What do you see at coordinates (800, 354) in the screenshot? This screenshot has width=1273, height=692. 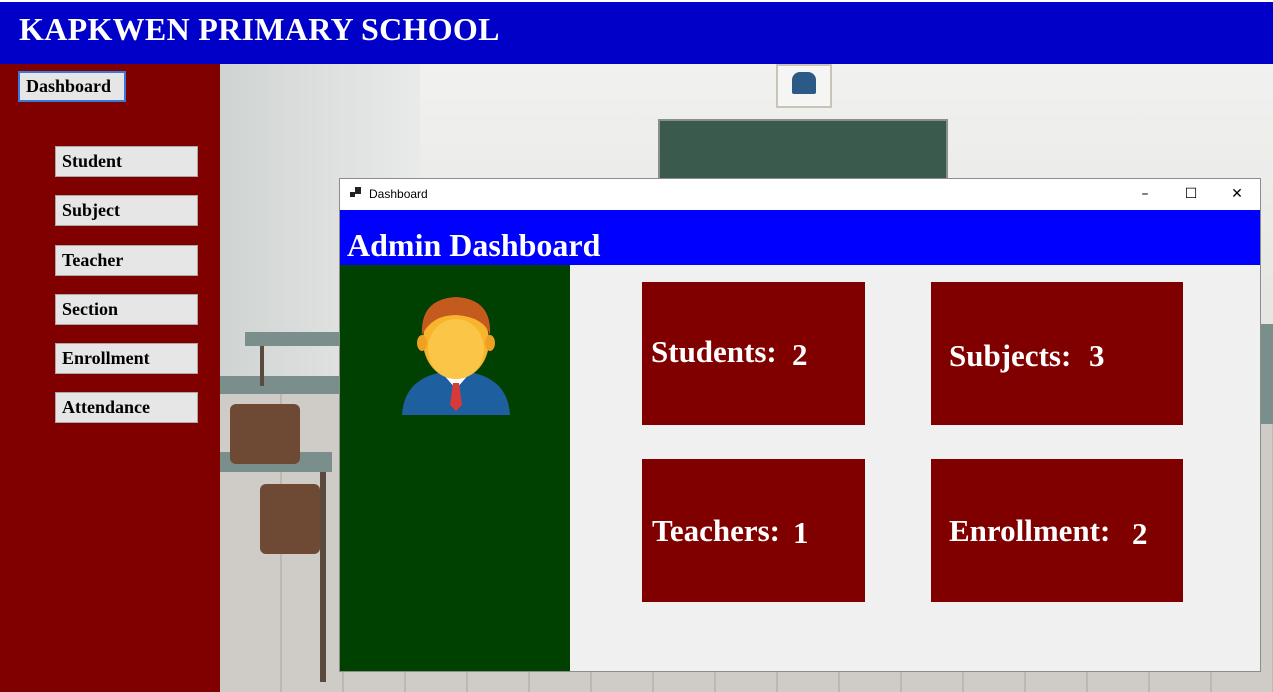 I see `students-count: 2` at bounding box center [800, 354].